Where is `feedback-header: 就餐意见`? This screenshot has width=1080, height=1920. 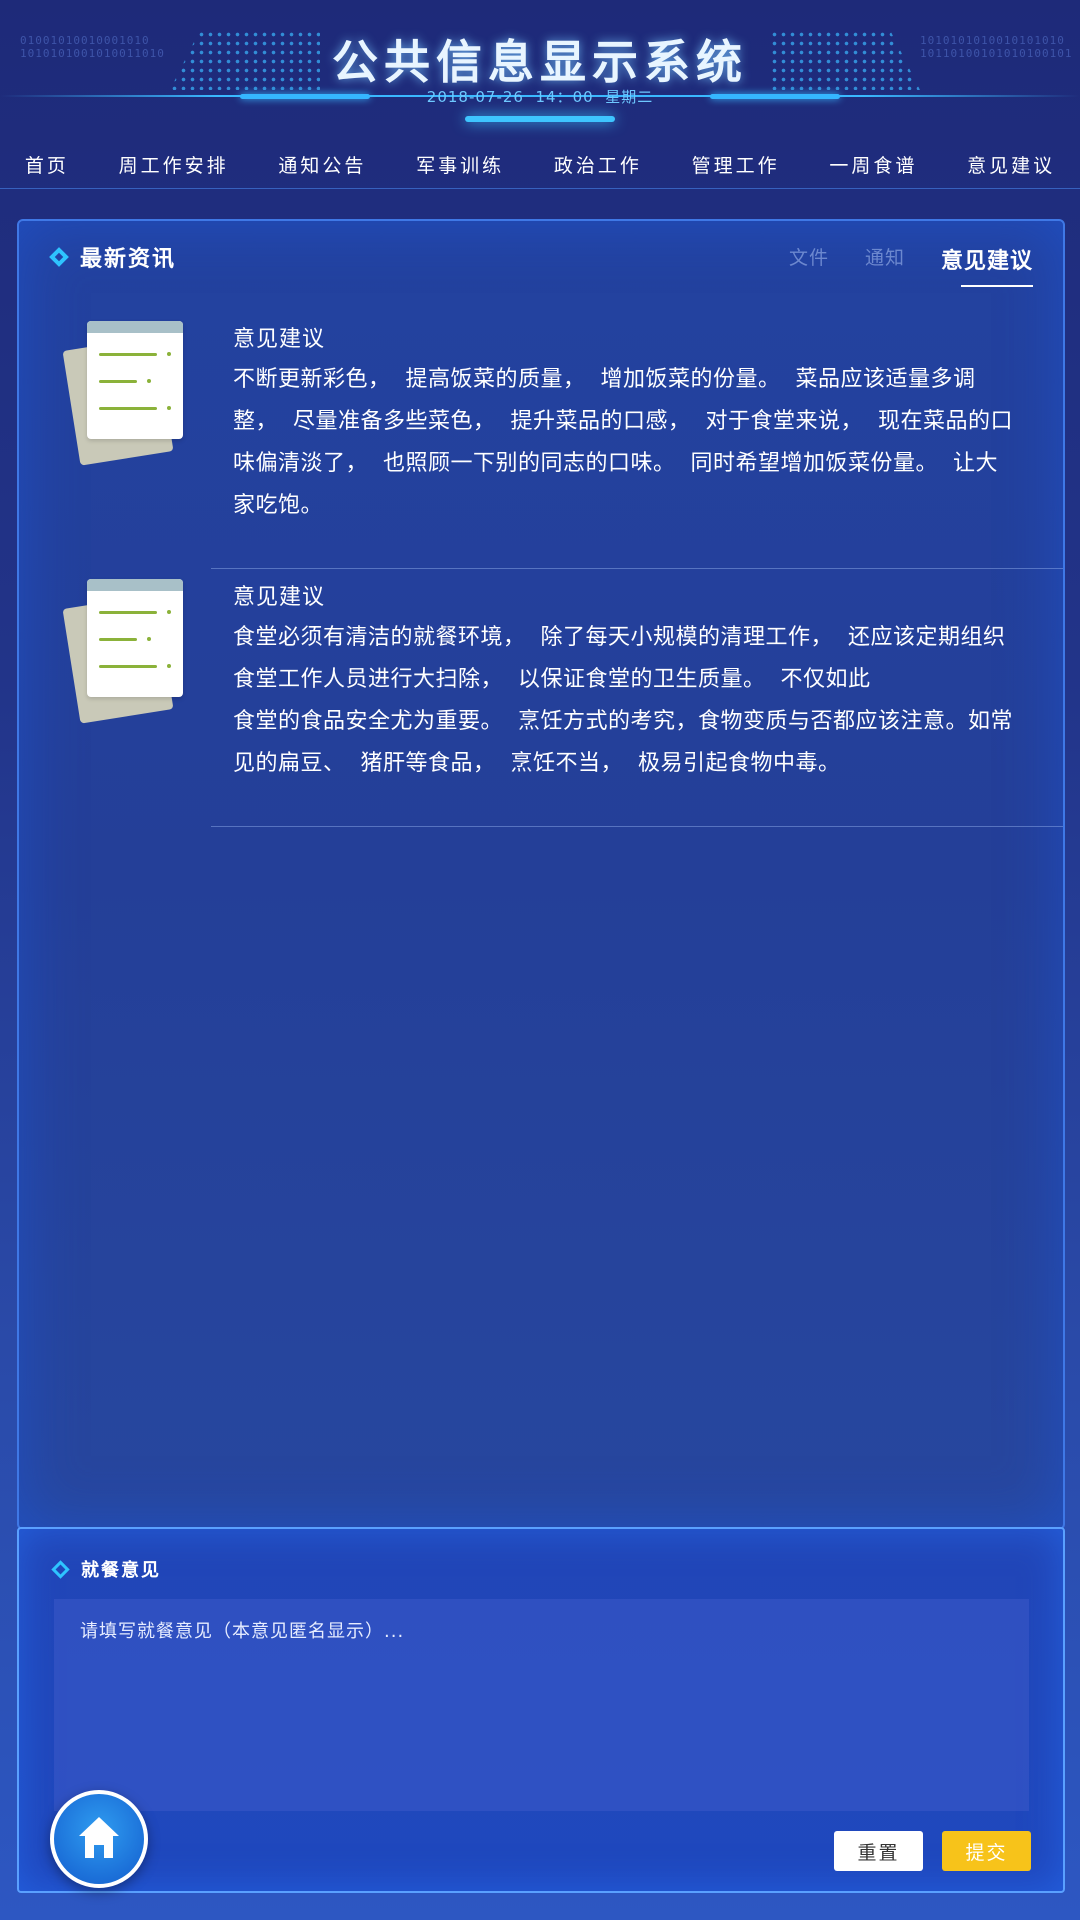 feedback-header: 就餐意见 is located at coordinates (106, 1569).